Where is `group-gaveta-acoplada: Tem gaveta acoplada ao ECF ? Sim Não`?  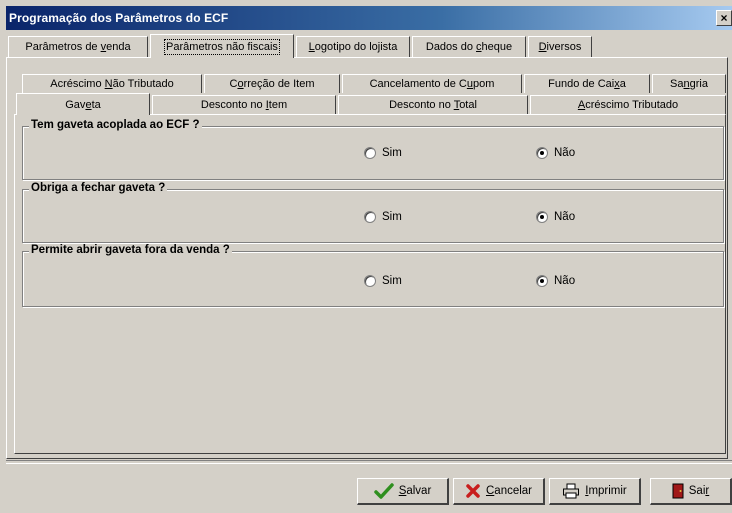 group-gaveta-acoplada: Tem gaveta acoplada ao ECF ? Sim Não is located at coordinates (373, 149).